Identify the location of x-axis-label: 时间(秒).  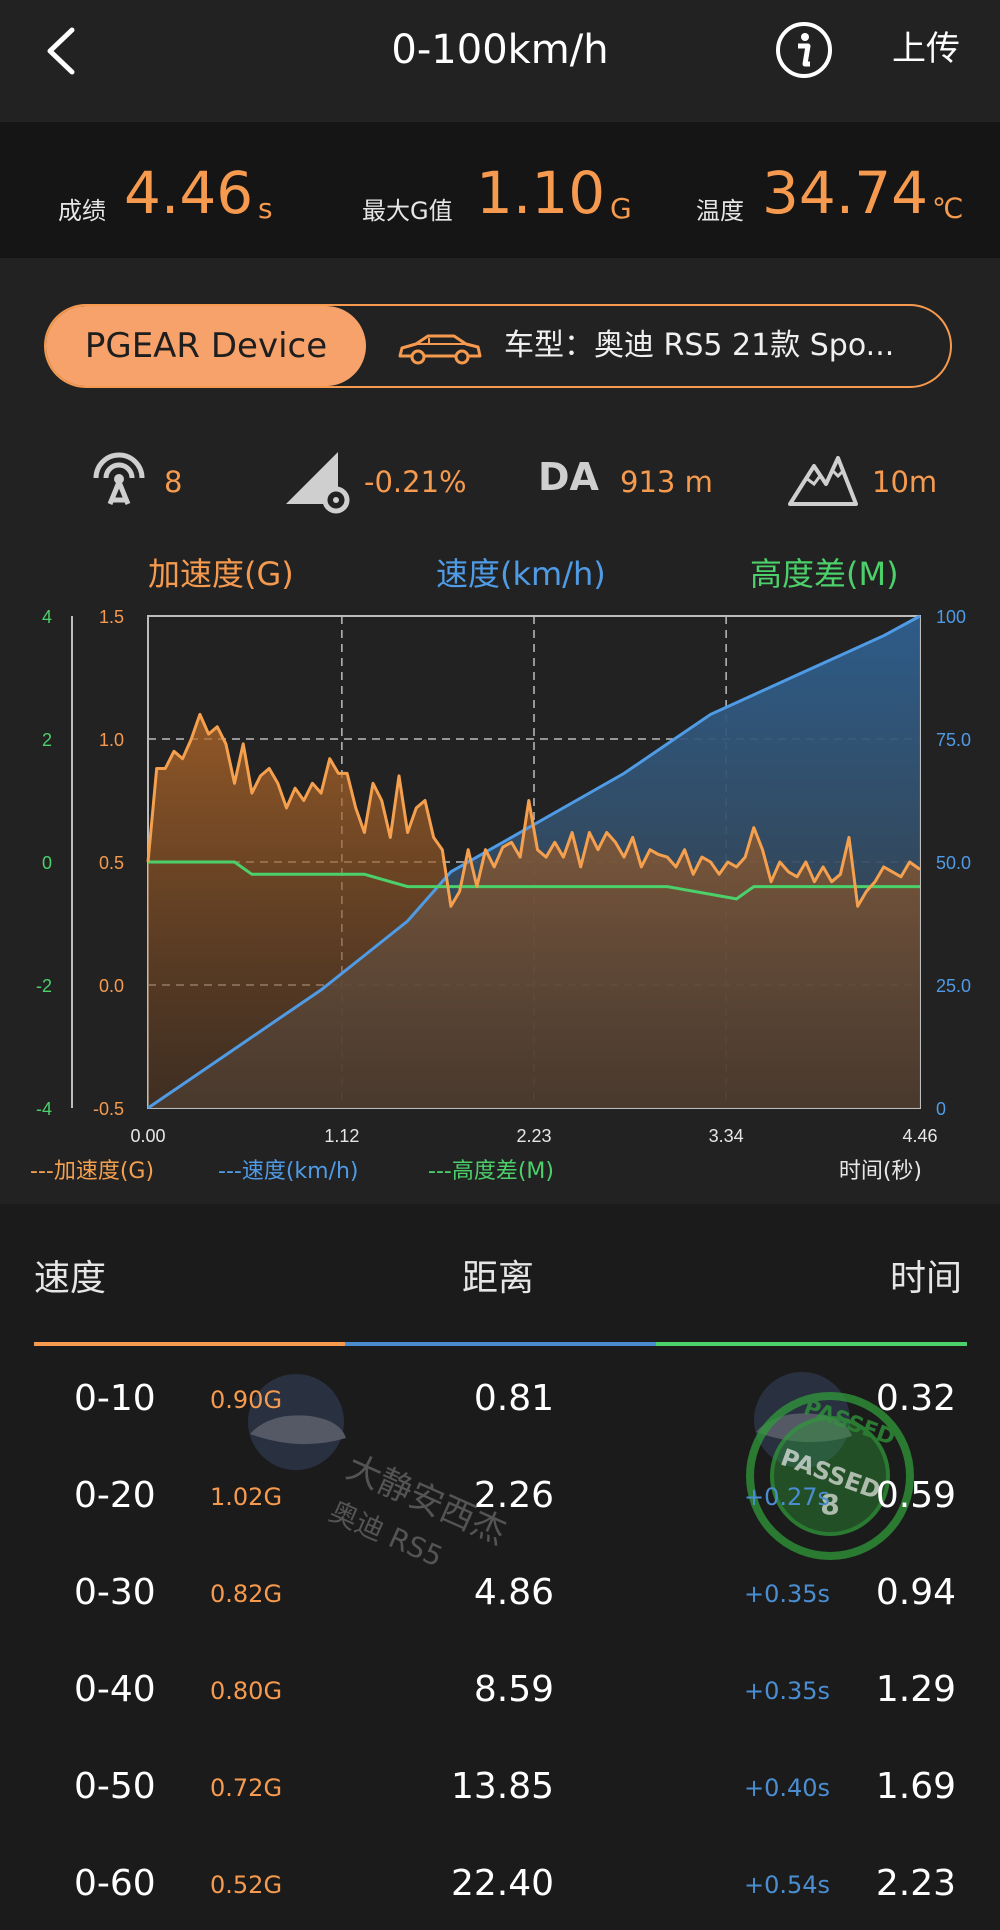
(880, 1171).